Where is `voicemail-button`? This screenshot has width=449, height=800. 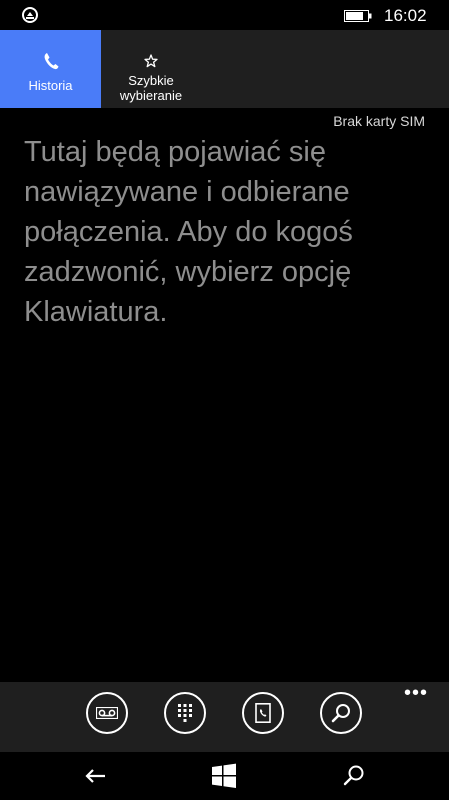
voicemail-button is located at coordinates (107, 713).